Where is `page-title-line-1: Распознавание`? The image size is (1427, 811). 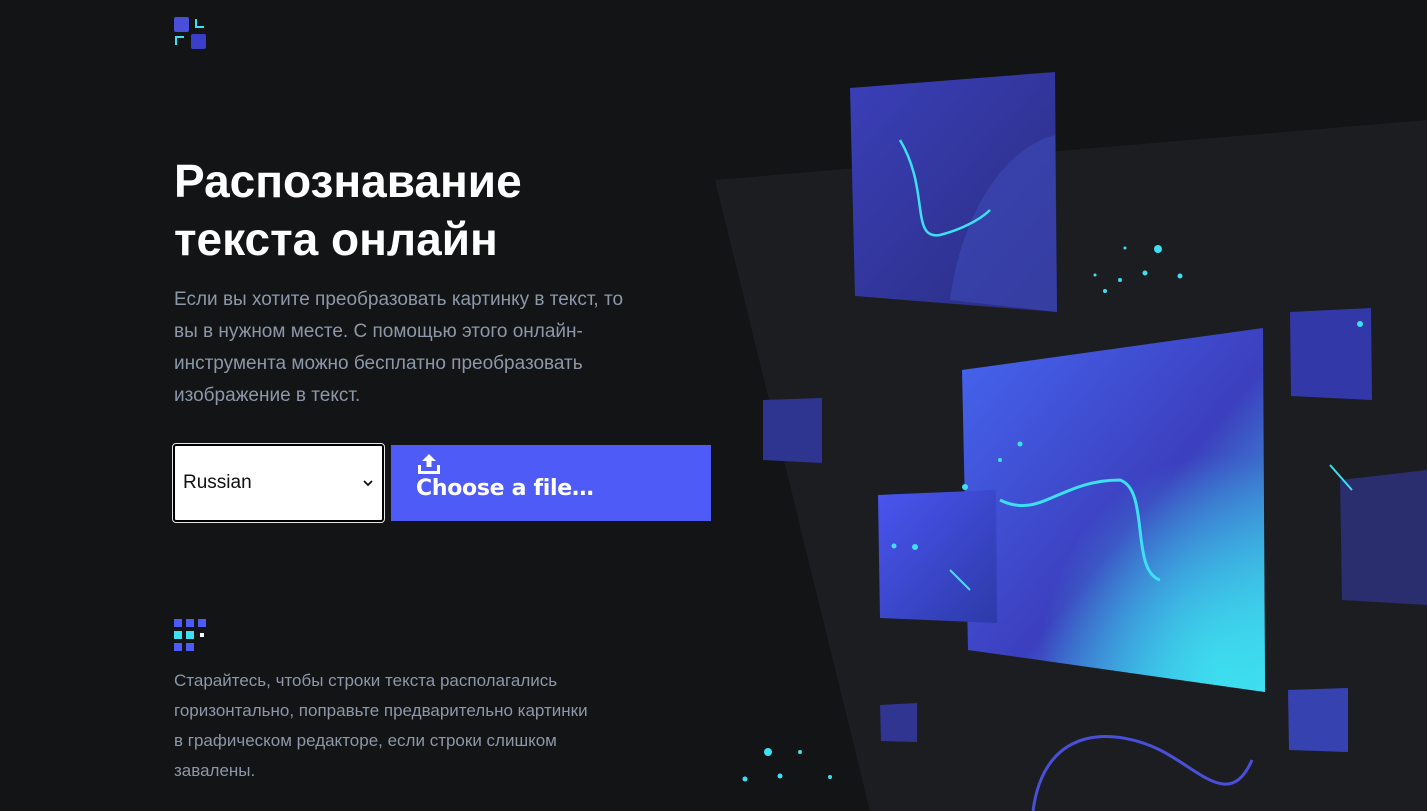
page-title-line-1: Распознавание is located at coordinates (348, 181).